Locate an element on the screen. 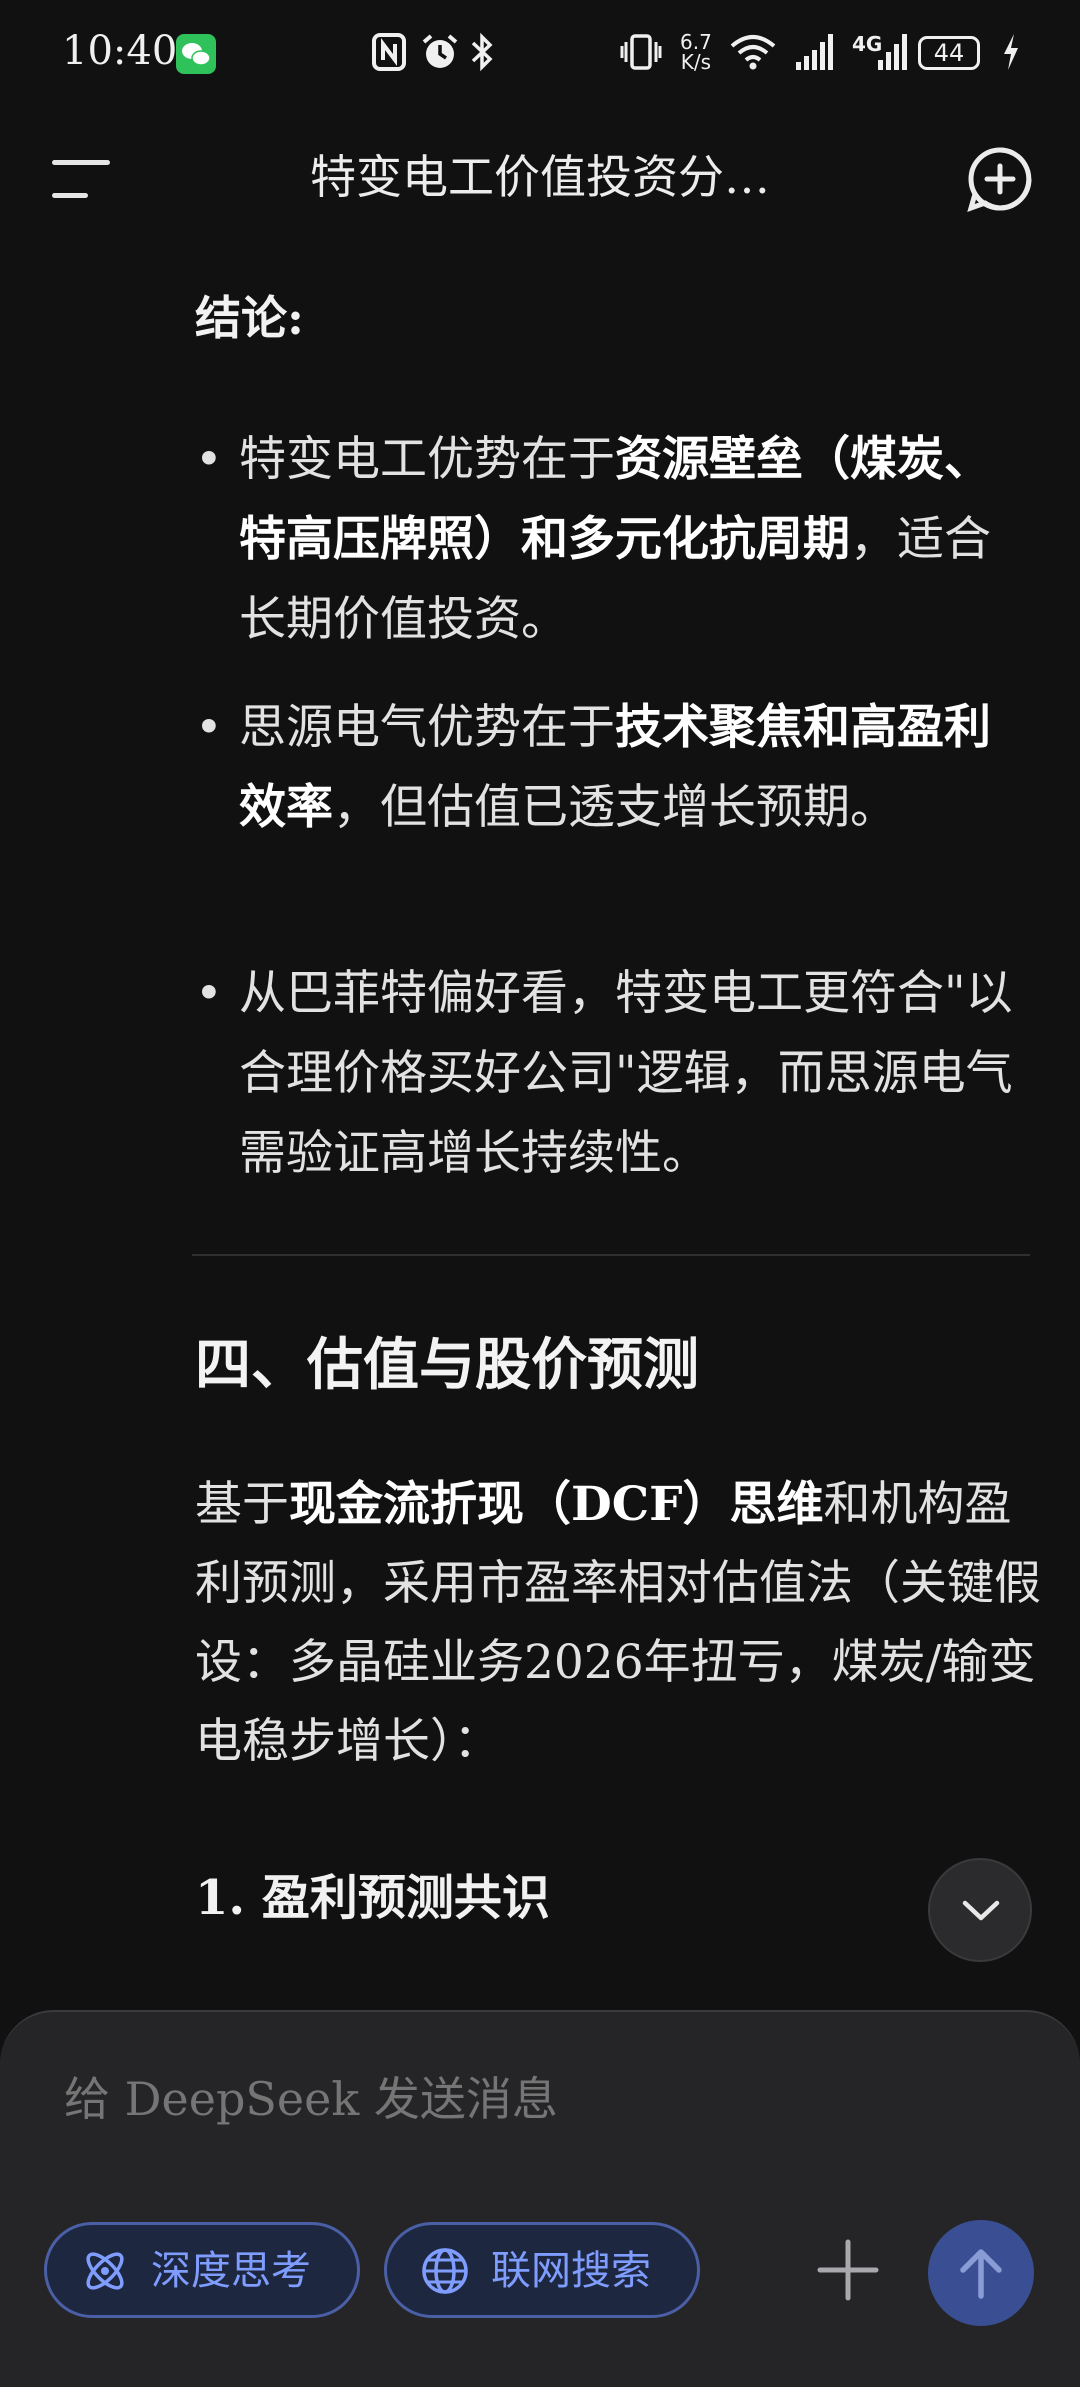 The width and height of the screenshot is (1080, 2387). list-item: • 思源电气优势在于技术聚焦和高盈利效率，但估值已透支增长预期。 is located at coordinates (610, 808).